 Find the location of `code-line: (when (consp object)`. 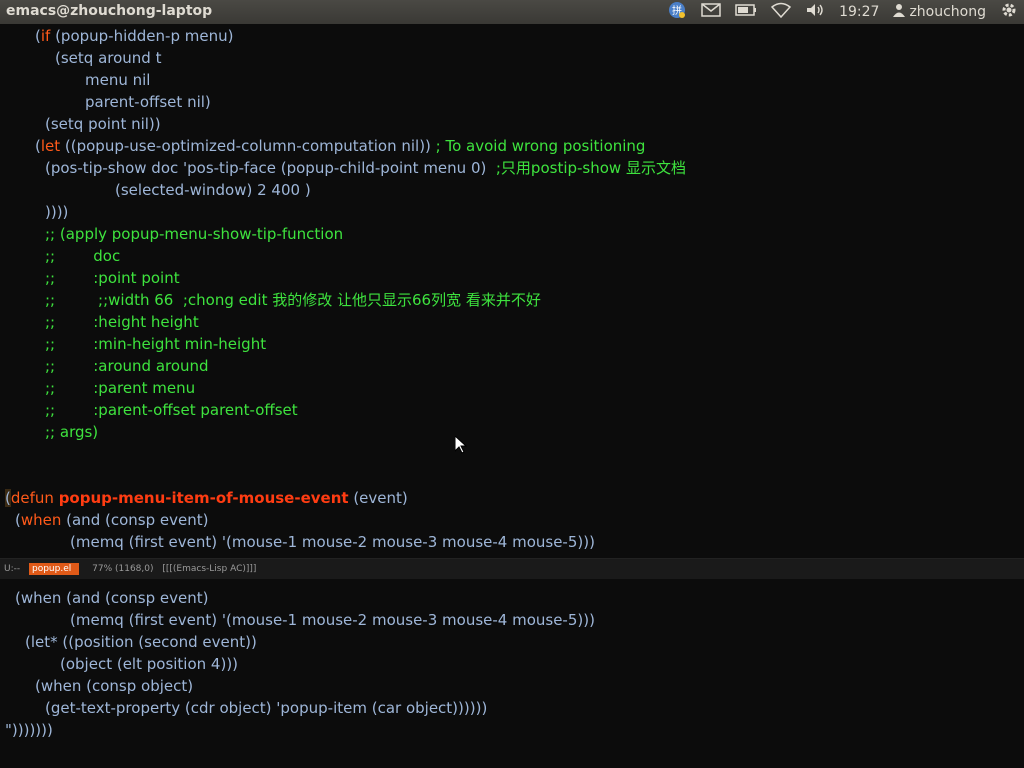

code-line: (when (consp object) is located at coordinates (114, 686).